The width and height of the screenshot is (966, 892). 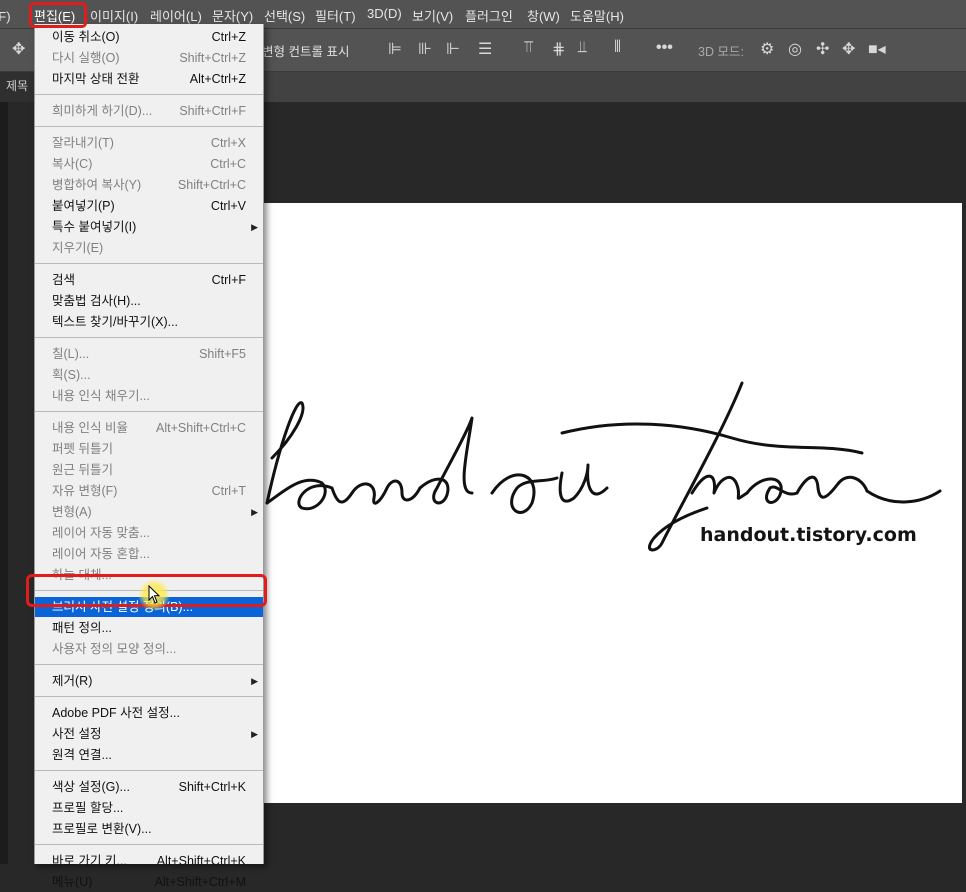 What do you see at coordinates (425, 49) in the screenshot?
I see `align-center-icon: ⊪` at bounding box center [425, 49].